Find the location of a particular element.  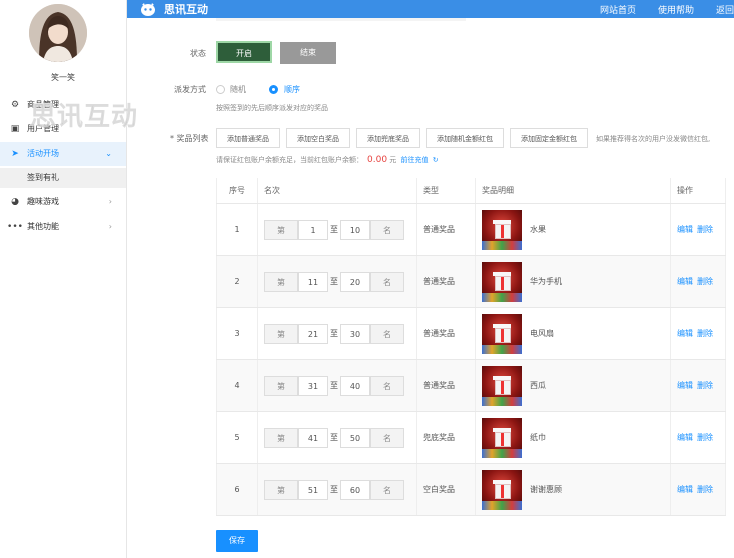

prize-name: 电风扇 is located at coordinates (542, 333).